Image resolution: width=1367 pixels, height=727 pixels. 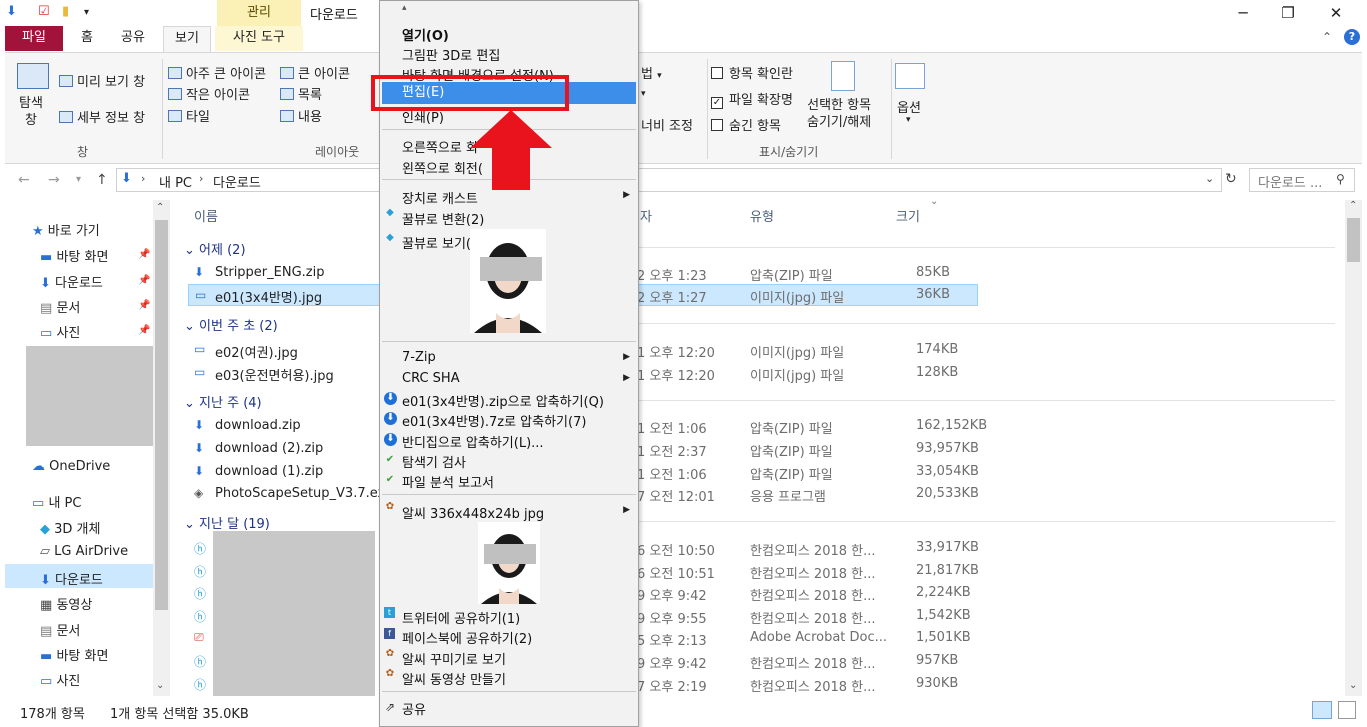 What do you see at coordinates (473, 512) in the screenshot?
I see `menu-alsee: 알씨 336x448x24b jpg` at bounding box center [473, 512].